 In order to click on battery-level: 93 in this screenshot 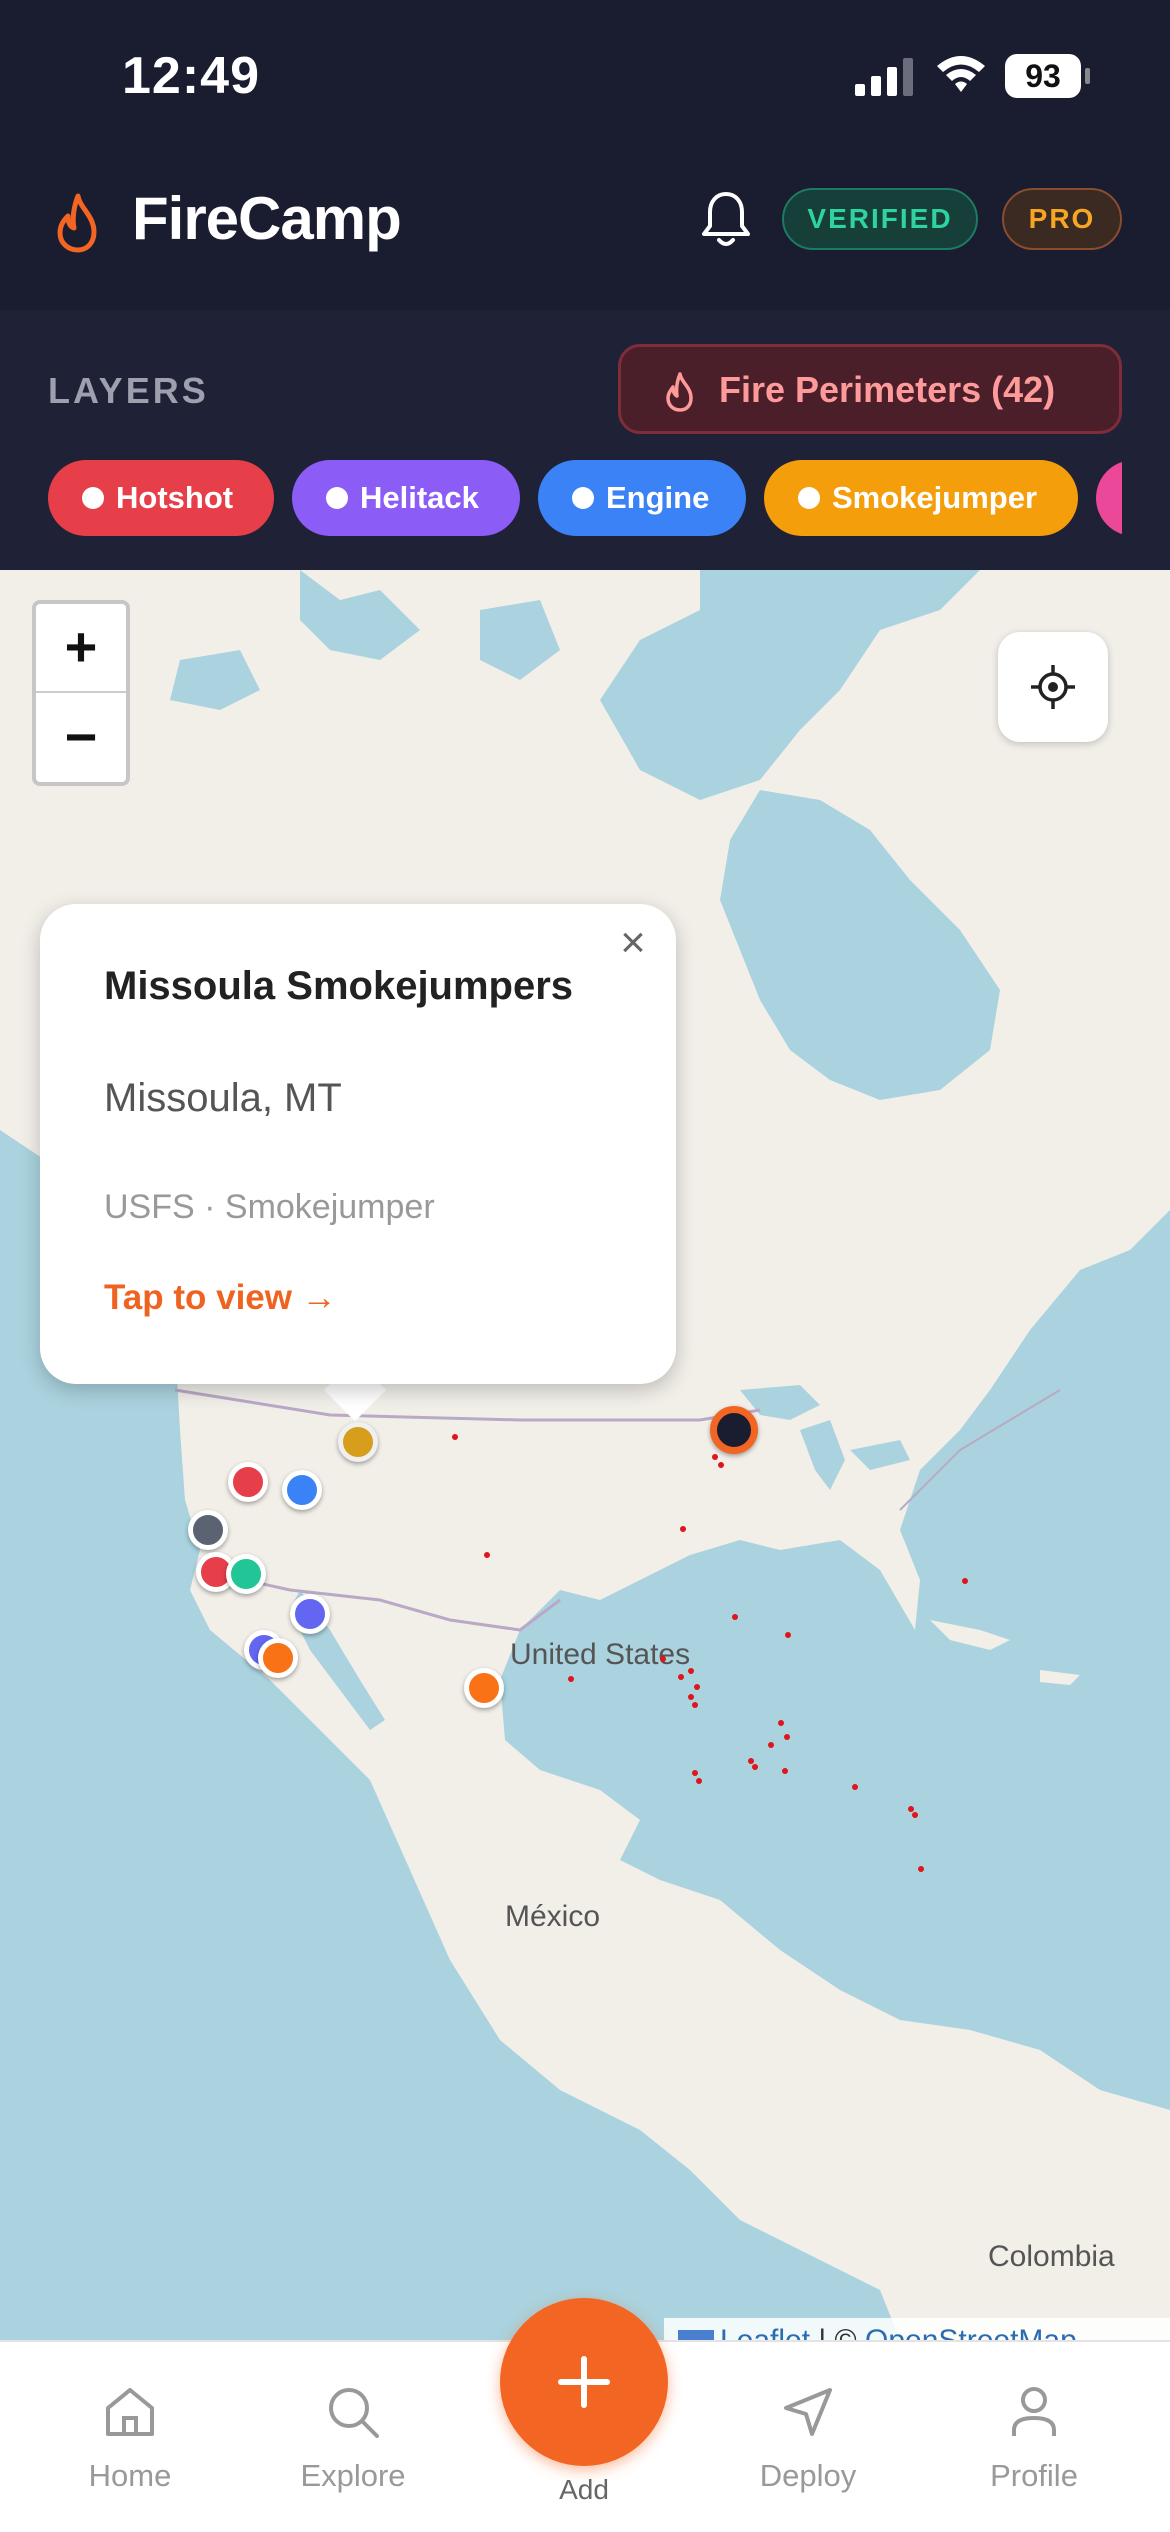, I will do `click(1043, 76)`.